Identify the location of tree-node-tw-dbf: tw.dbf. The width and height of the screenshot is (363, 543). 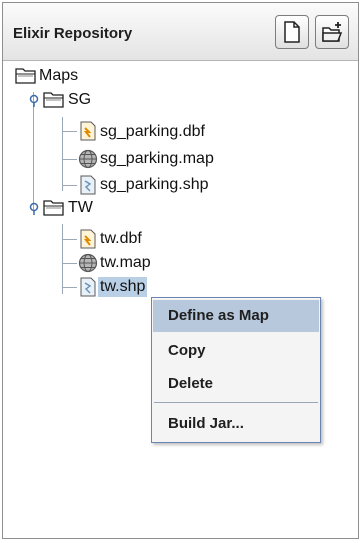
(121, 239).